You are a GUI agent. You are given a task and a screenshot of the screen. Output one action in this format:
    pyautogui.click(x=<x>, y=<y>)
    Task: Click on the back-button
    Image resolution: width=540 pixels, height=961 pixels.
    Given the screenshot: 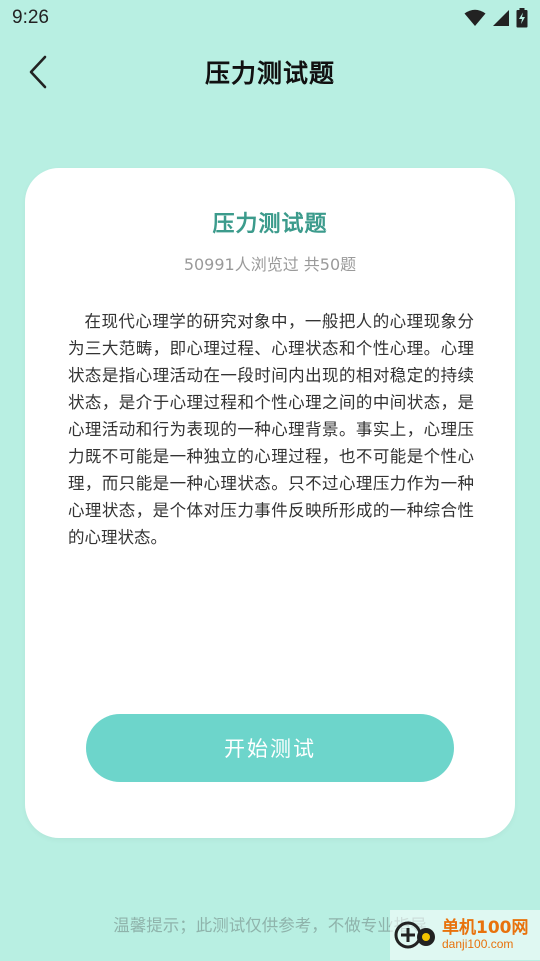 What is the action you would take?
    pyautogui.click(x=38, y=72)
    